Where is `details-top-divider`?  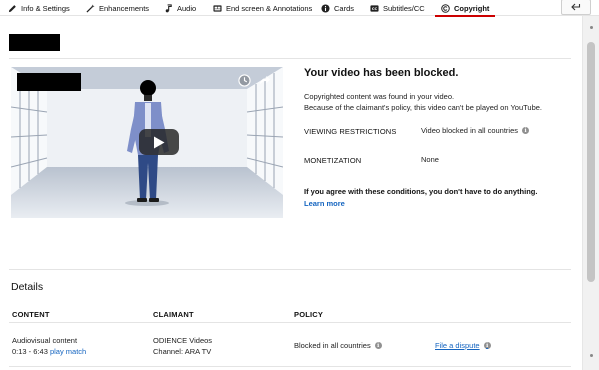 details-top-divider is located at coordinates (290, 269).